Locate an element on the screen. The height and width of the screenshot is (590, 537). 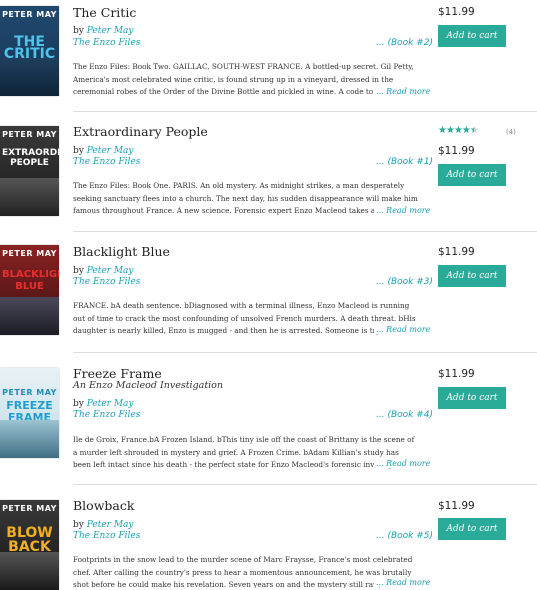
book-cover: PETER MAY BLOW BACK is located at coordinates (29, 545).